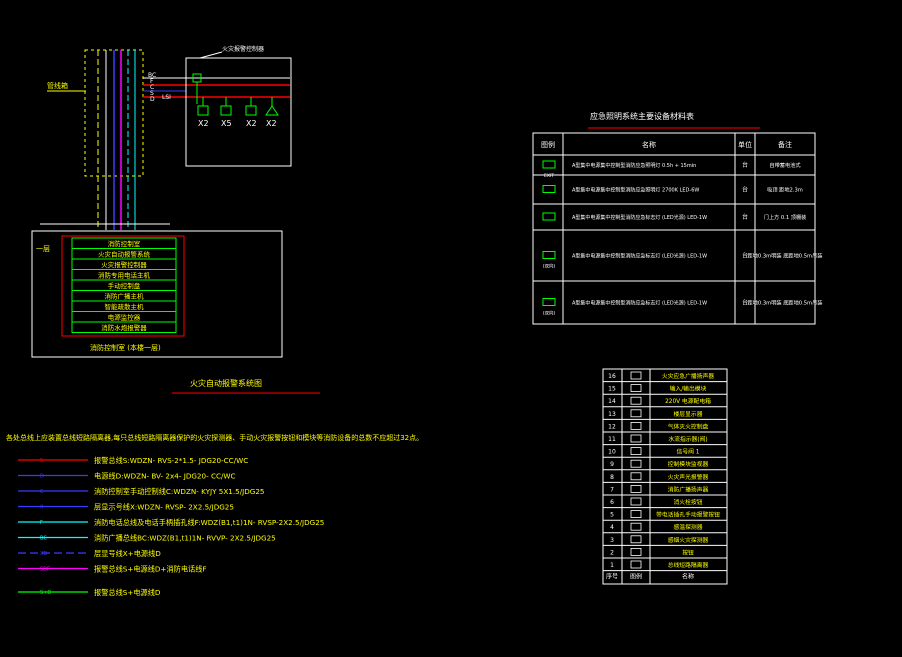 Image resolution: width=902 pixels, height=657 pixels. I want to click on materials-legend-text: (双向), so click(549, 266).